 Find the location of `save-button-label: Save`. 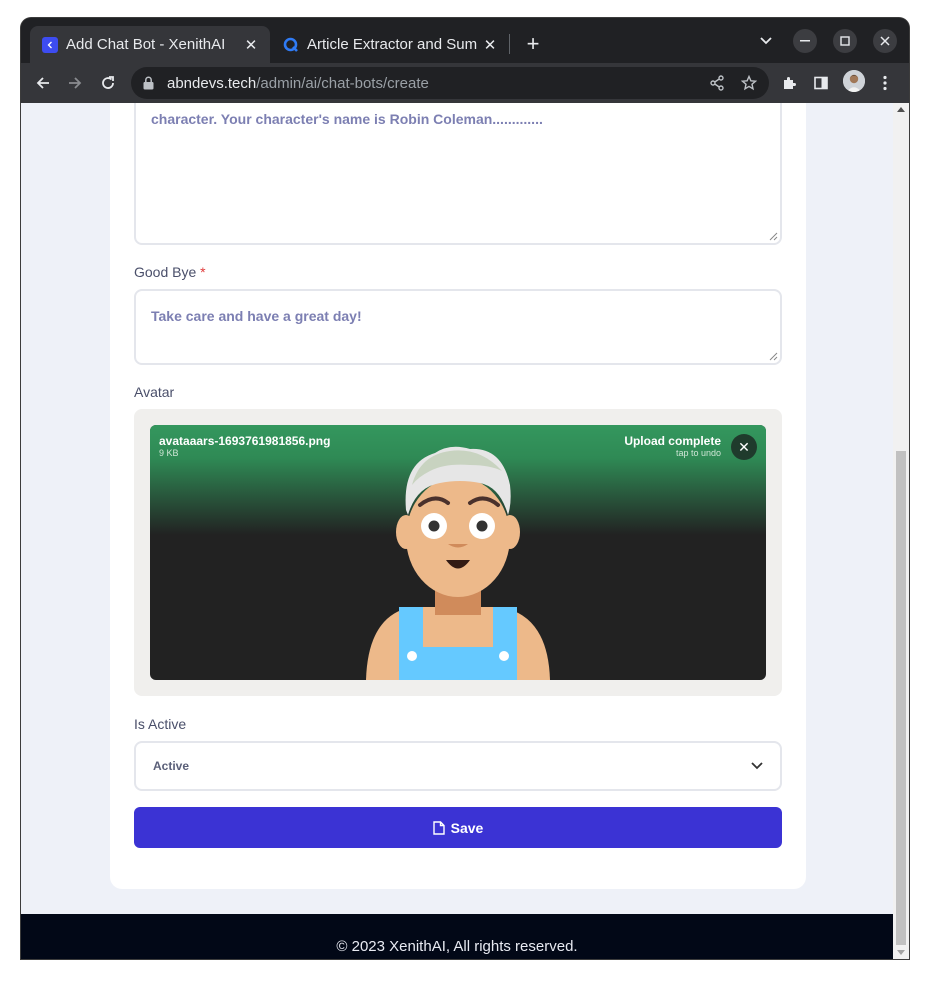

save-button-label: Save is located at coordinates (467, 827).